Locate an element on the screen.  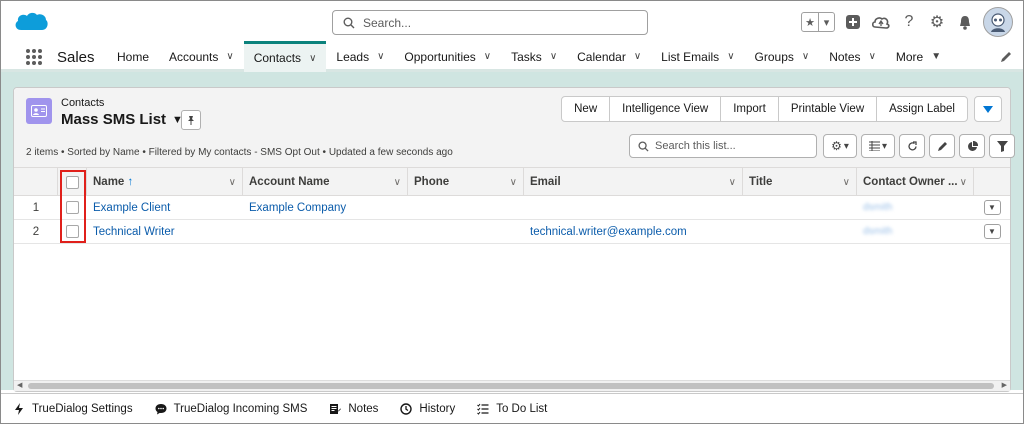
column-header-contact-owner: Contact Owner ... ∨ is located at coordinates (915, 182).